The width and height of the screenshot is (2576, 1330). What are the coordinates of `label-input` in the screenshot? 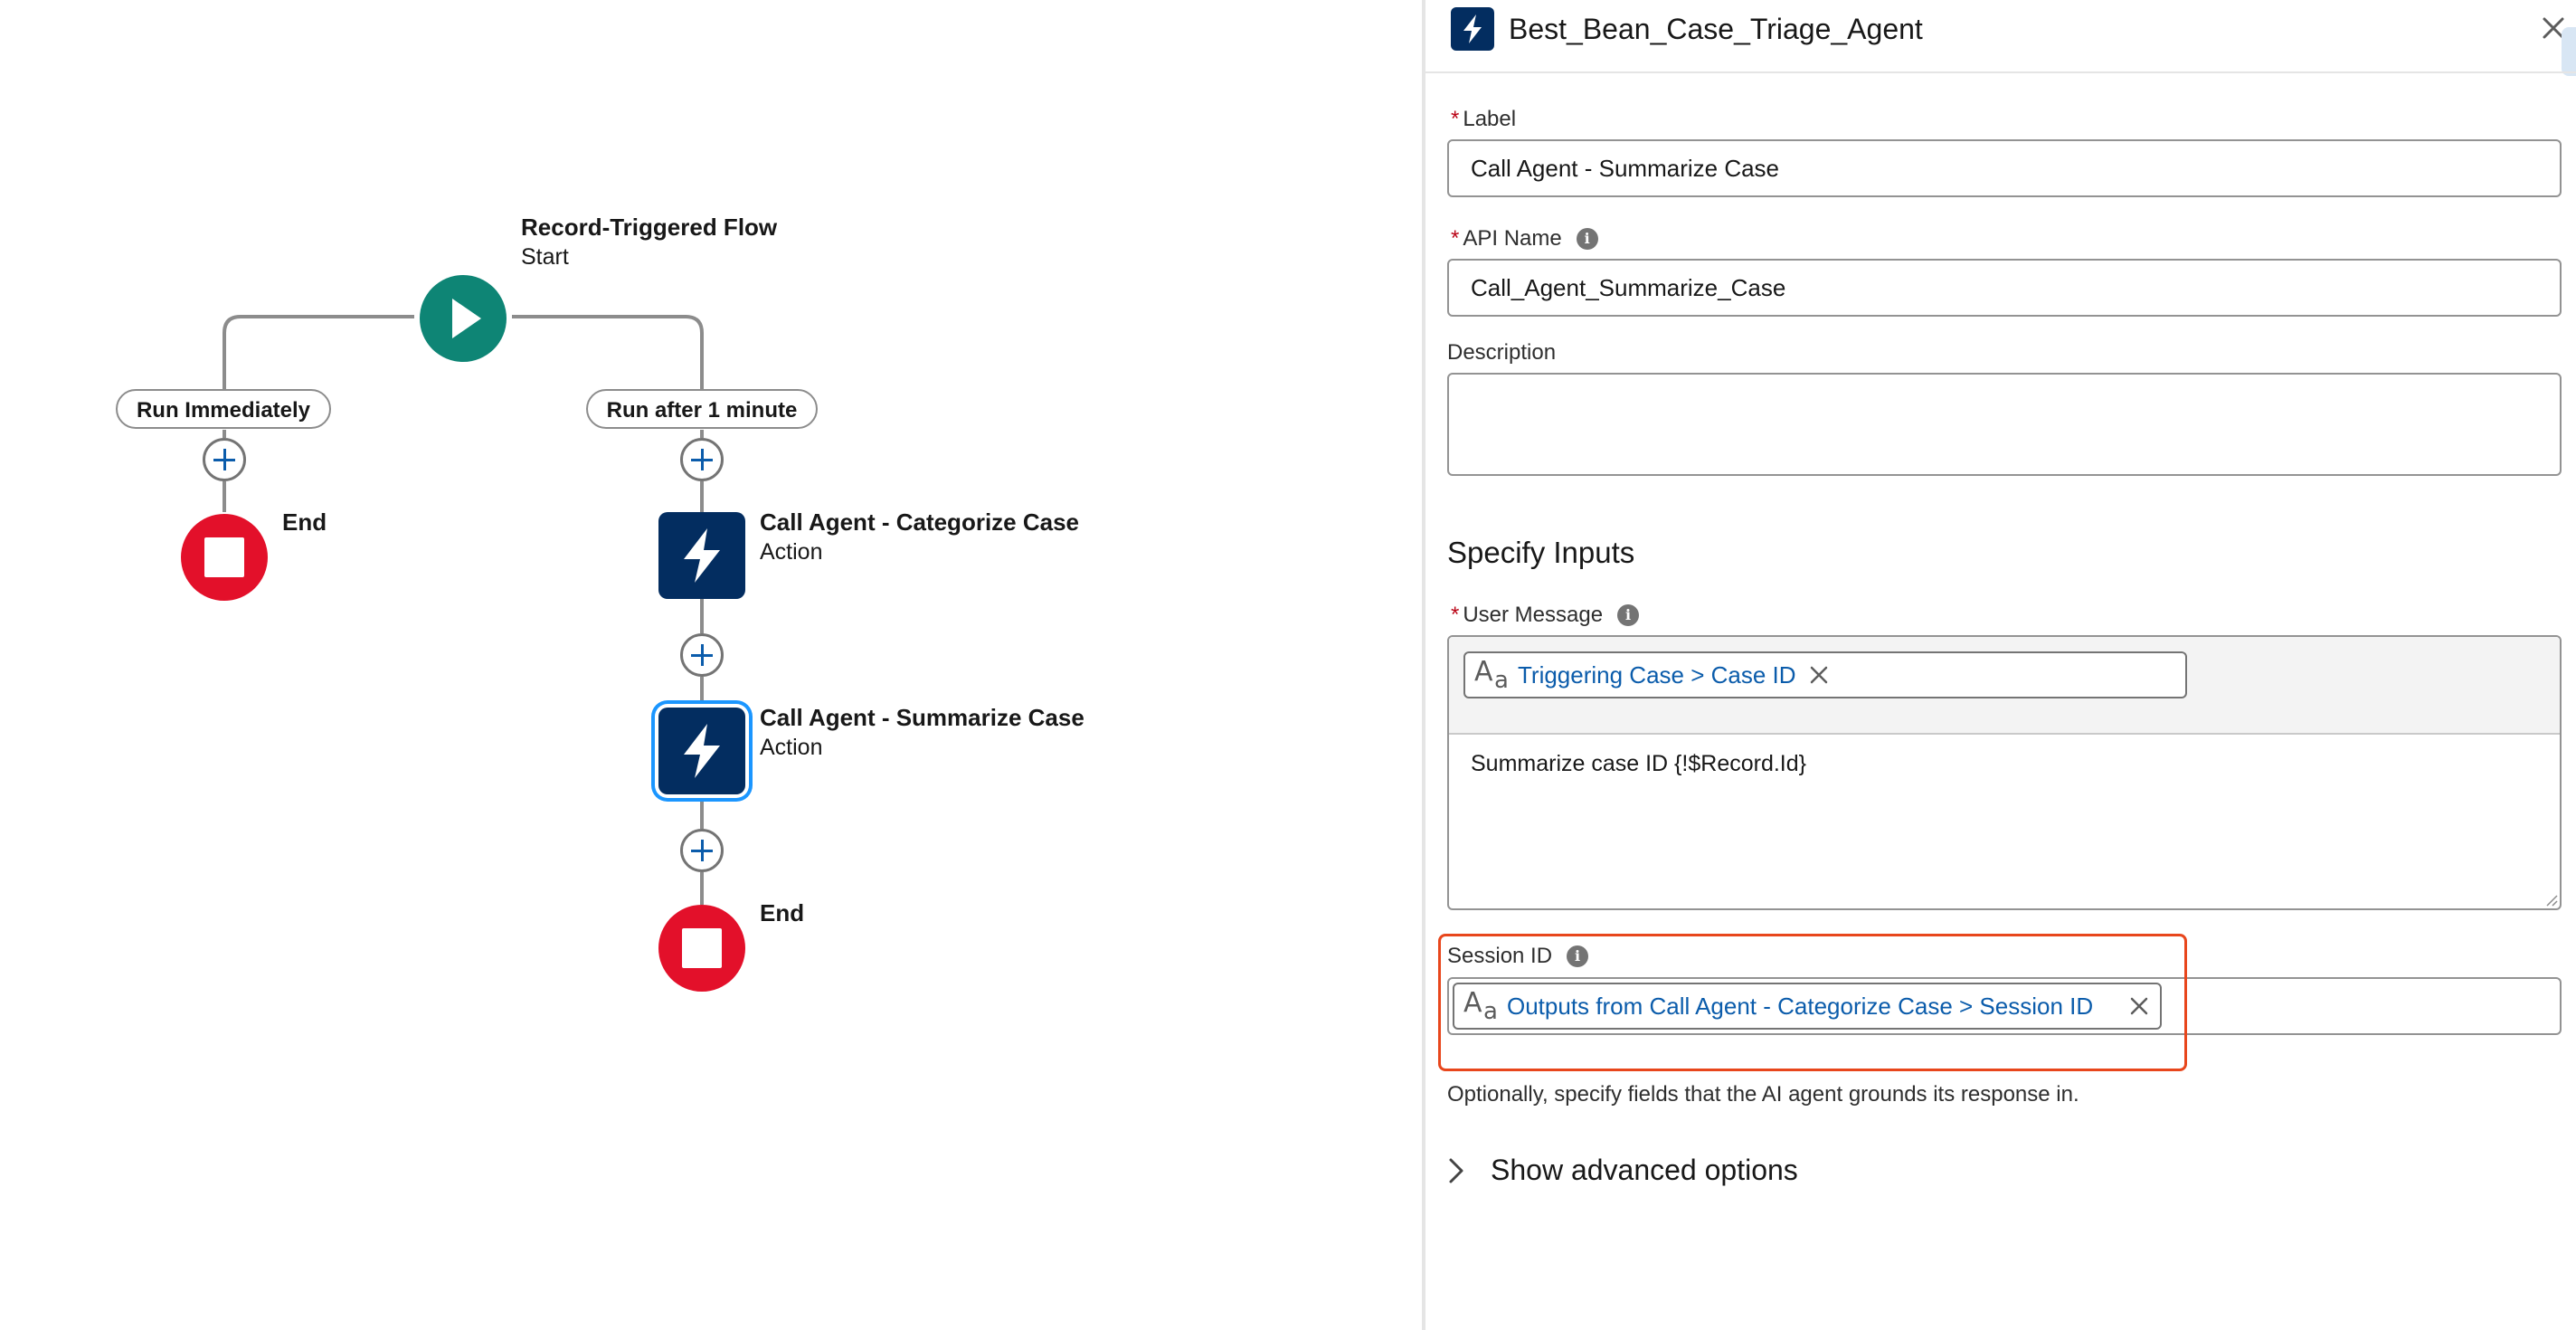 It's located at (2004, 168).